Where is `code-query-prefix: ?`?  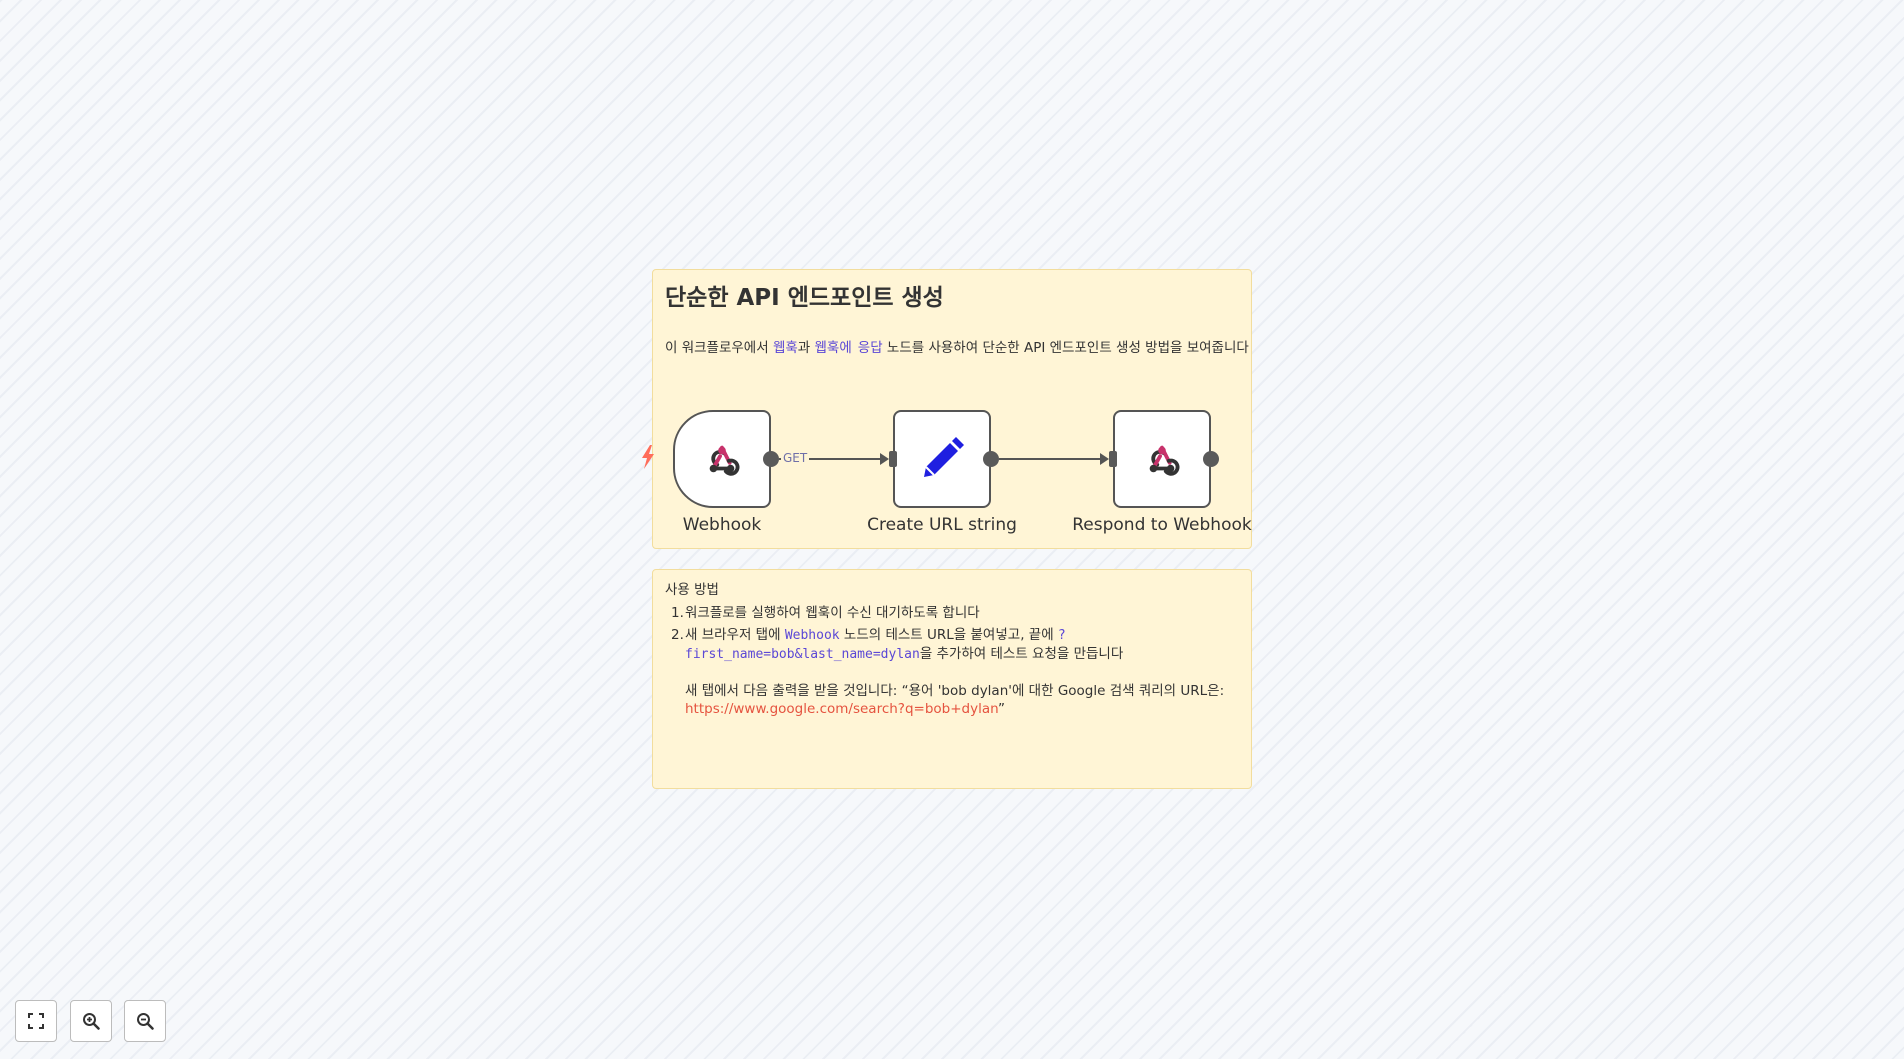 code-query-prefix: ? is located at coordinates (1061, 635).